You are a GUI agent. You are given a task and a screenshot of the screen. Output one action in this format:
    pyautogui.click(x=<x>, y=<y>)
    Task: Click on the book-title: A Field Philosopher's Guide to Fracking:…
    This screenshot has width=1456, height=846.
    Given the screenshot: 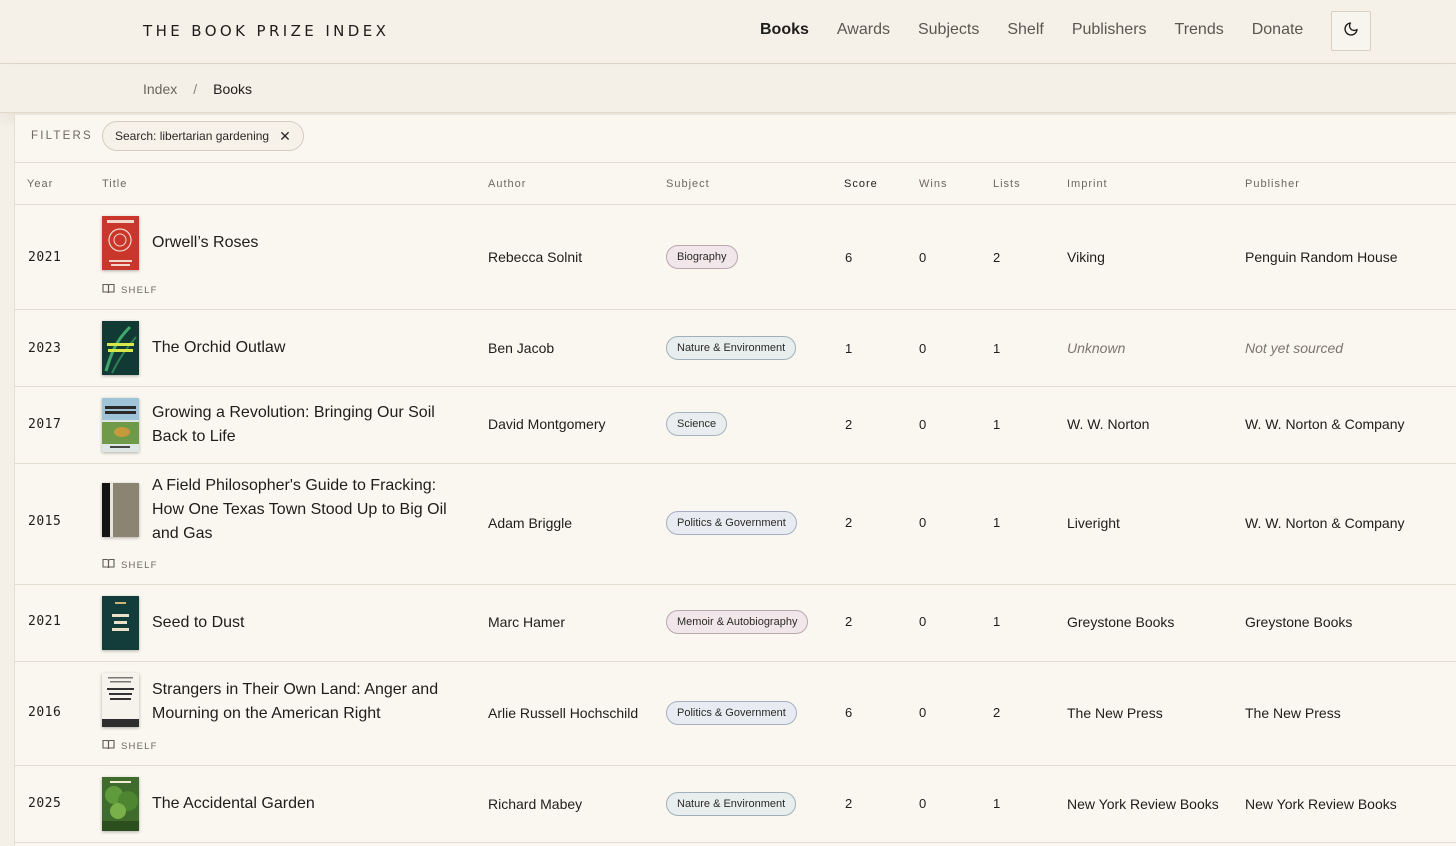 What is the action you would take?
    pyautogui.click(x=302, y=510)
    